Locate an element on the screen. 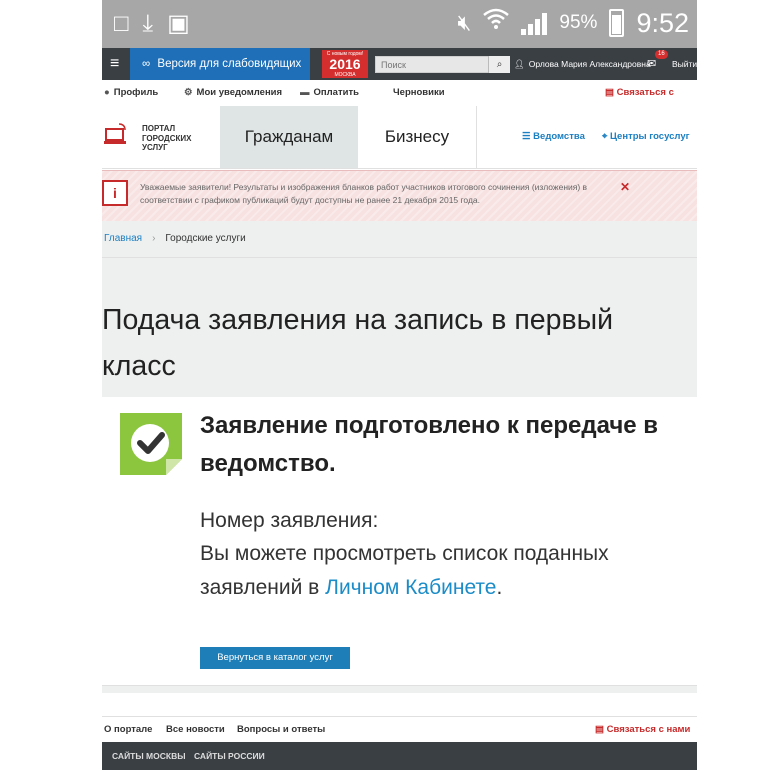 The image size is (770, 770). logo-year: 2016 is located at coordinates (345, 64).